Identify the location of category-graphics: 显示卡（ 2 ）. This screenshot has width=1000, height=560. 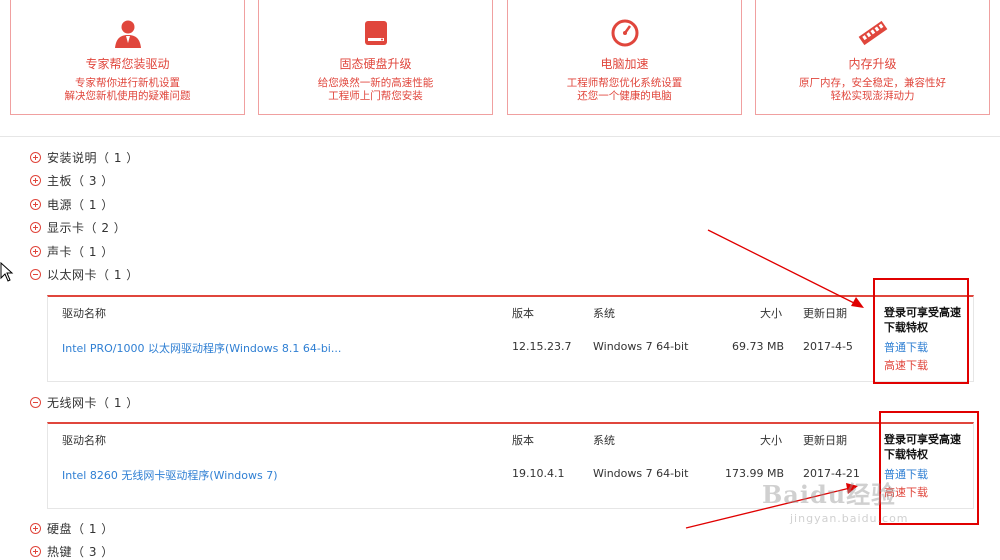
(78, 227).